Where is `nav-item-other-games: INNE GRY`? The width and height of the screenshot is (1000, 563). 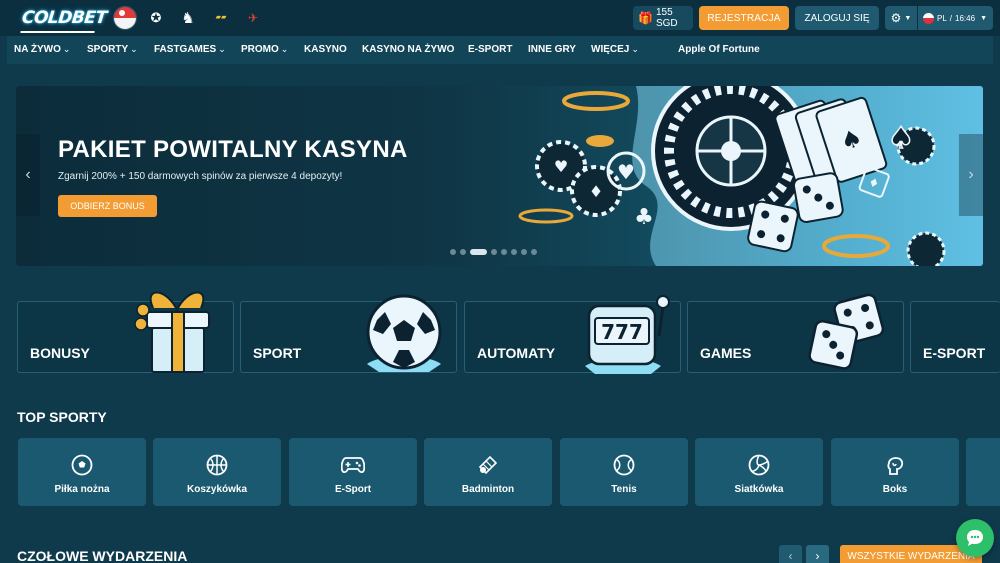
nav-item-other-games: INNE GRY is located at coordinates (552, 49).